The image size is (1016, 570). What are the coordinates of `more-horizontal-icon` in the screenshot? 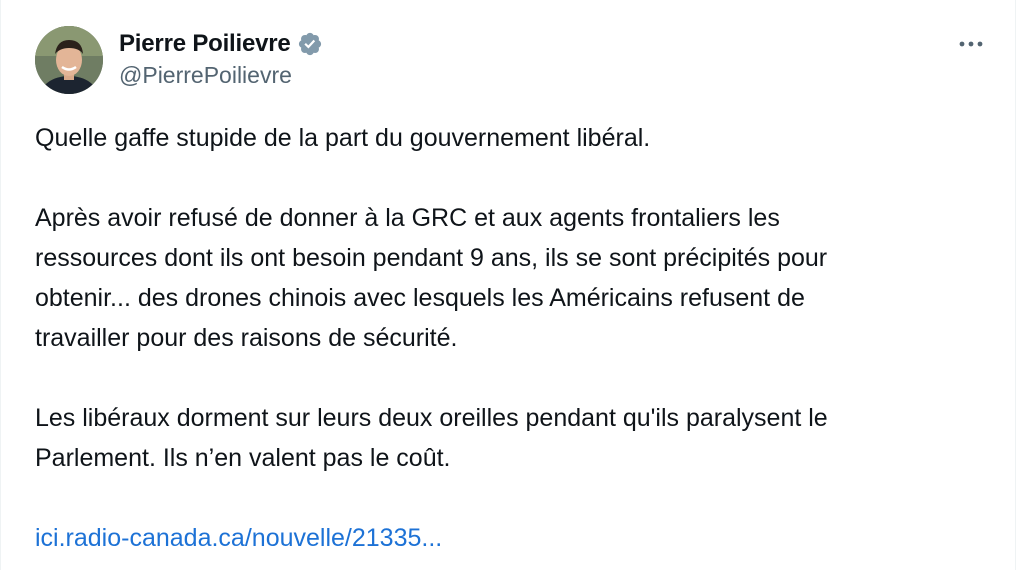 It's located at (971, 44).